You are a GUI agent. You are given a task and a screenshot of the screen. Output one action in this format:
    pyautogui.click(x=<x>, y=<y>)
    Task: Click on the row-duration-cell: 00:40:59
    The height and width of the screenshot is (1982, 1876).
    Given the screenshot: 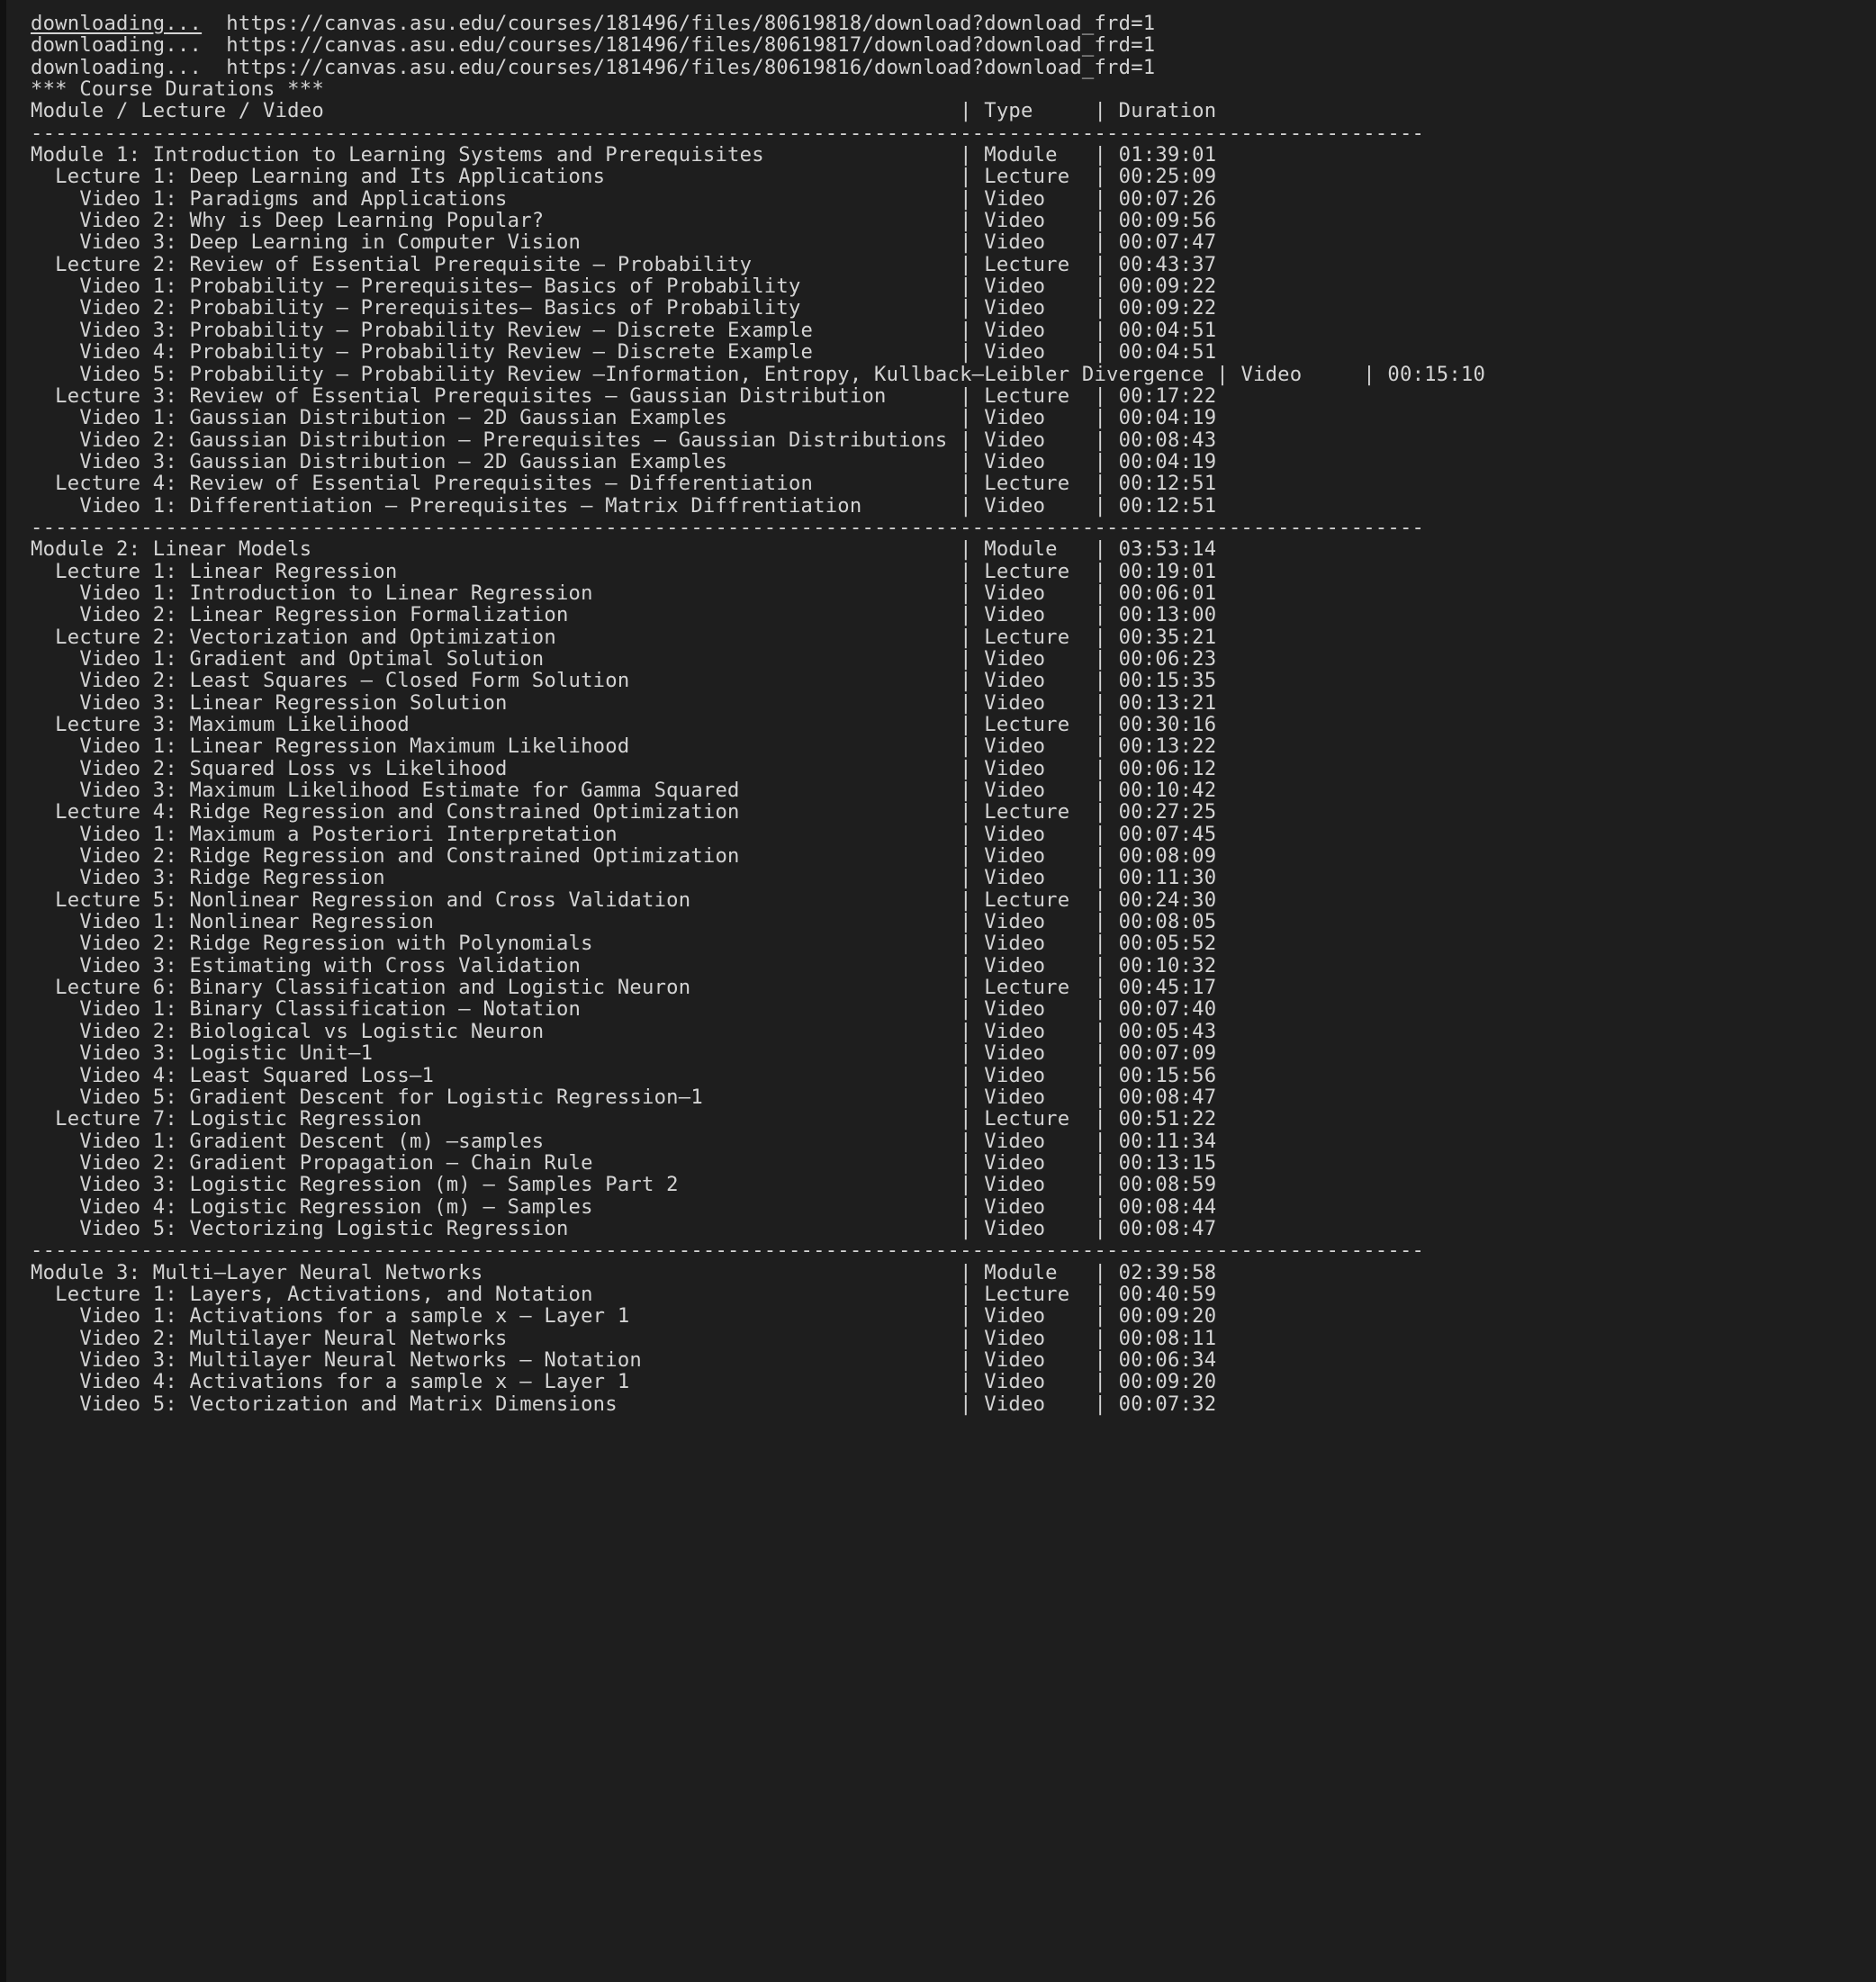 What is the action you would take?
    pyautogui.click(x=1167, y=1294)
    